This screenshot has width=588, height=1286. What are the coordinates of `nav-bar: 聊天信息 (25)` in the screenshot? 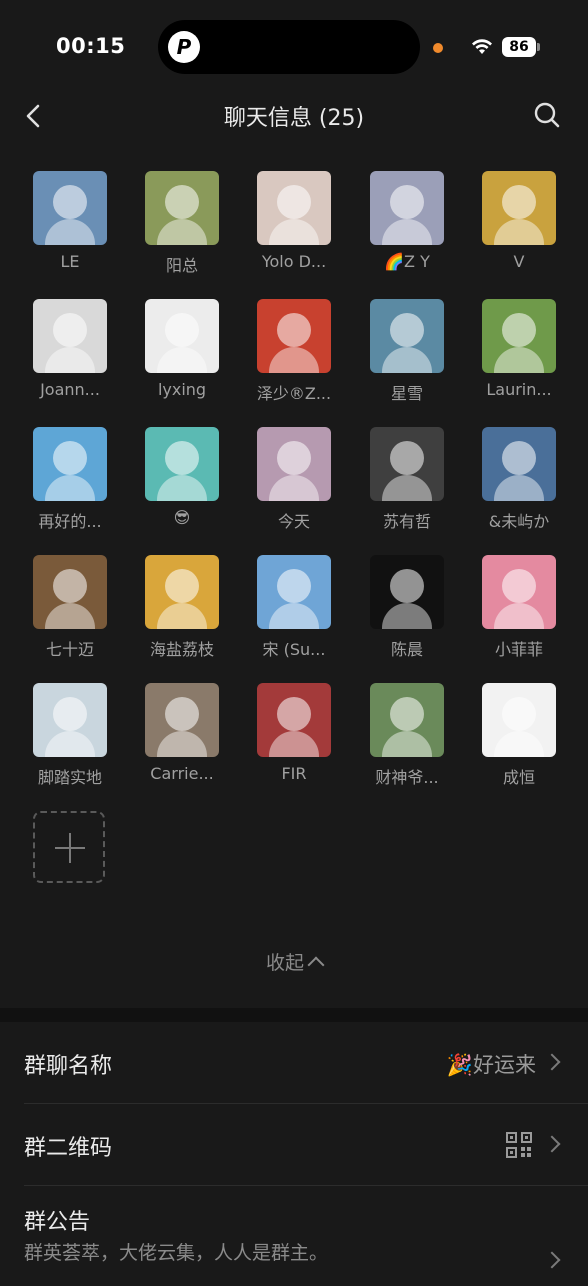 It's located at (294, 116).